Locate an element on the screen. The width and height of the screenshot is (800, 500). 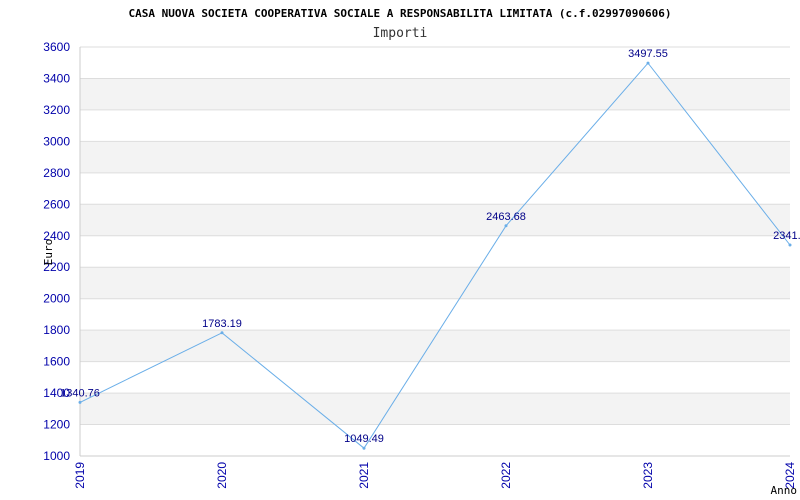
y-tick-label: 1200 is located at coordinates (56, 425).